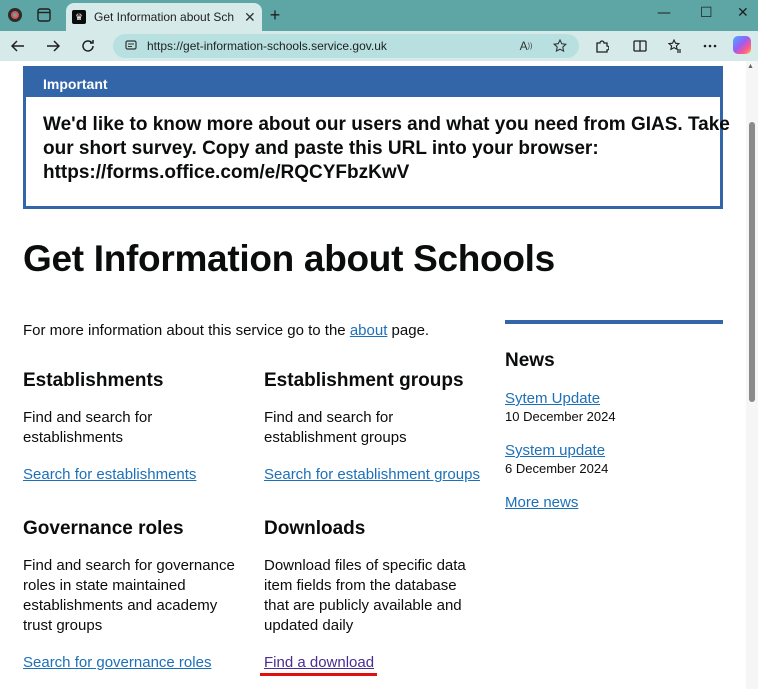 This screenshot has height=689, width=758. What do you see at coordinates (557, 468) in the screenshot?
I see `news-item-date: 6 December 2024` at bounding box center [557, 468].